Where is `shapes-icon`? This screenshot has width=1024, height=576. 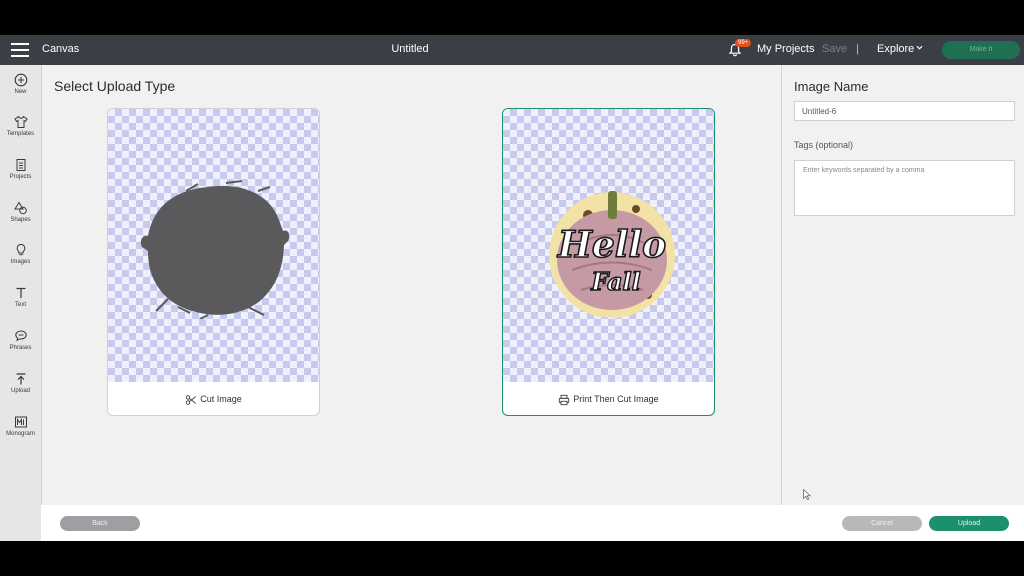
shapes-icon is located at coordinates (20, 208).